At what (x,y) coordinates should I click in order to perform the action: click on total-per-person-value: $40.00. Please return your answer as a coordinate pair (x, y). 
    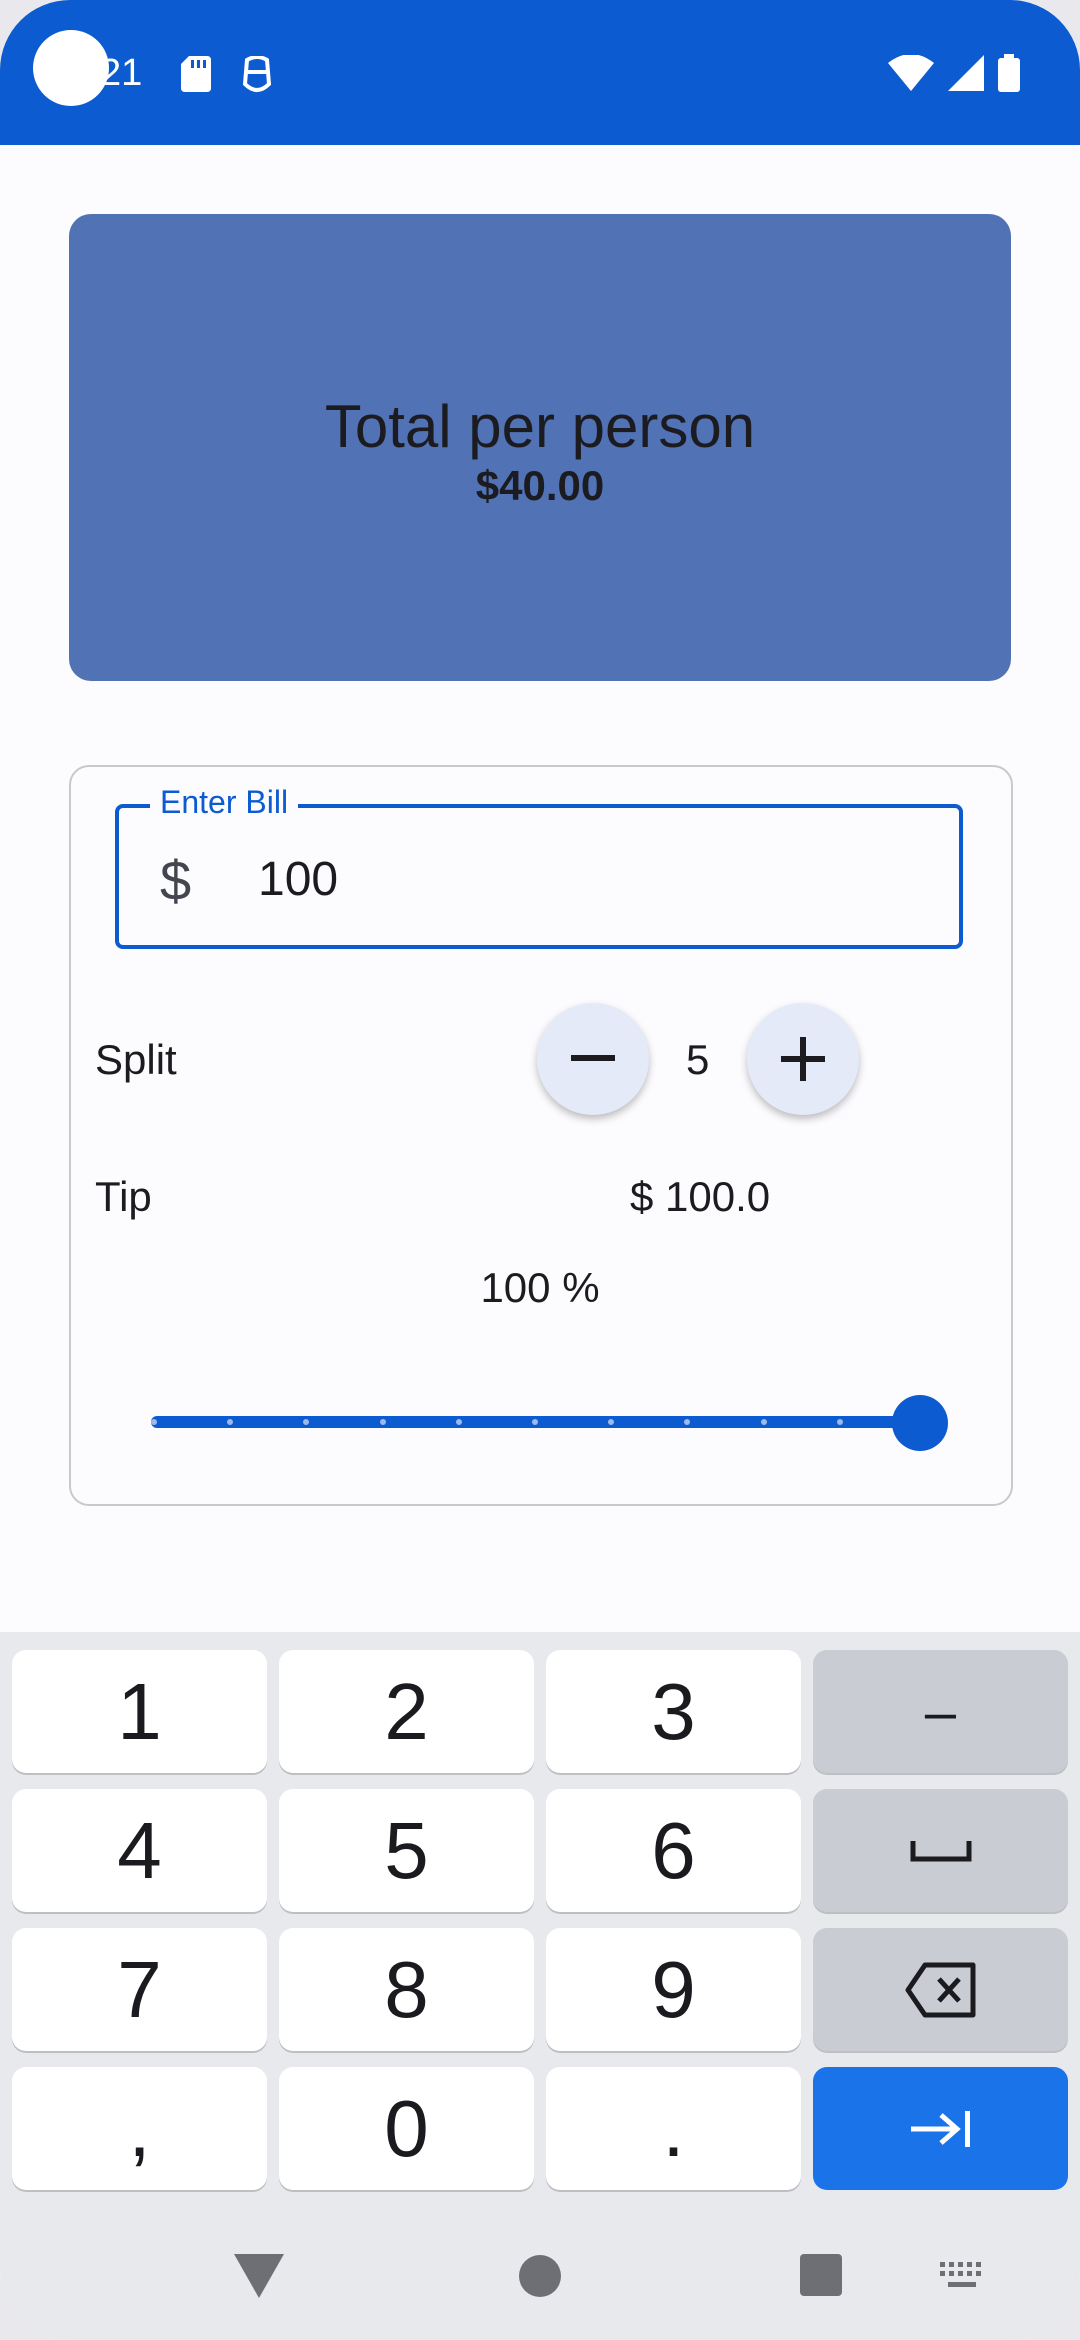
    Looking at the image, I should click on (540, 485).